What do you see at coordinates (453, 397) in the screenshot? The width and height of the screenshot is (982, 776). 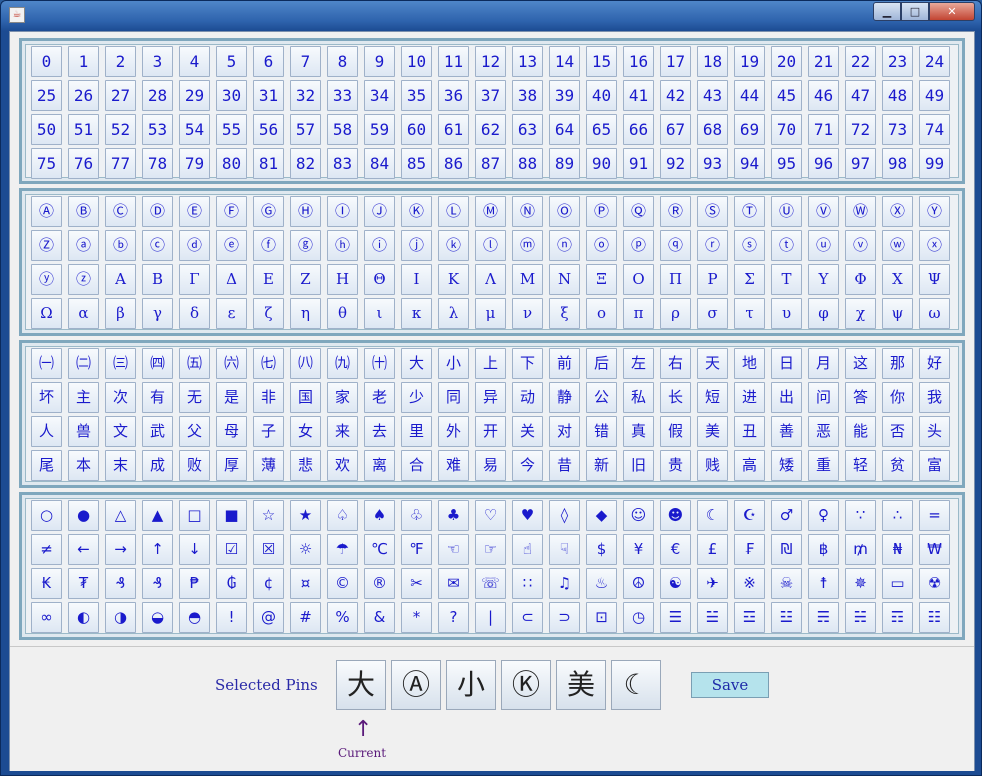 I see `pin-button: 同` at bounding box center [453, 397].